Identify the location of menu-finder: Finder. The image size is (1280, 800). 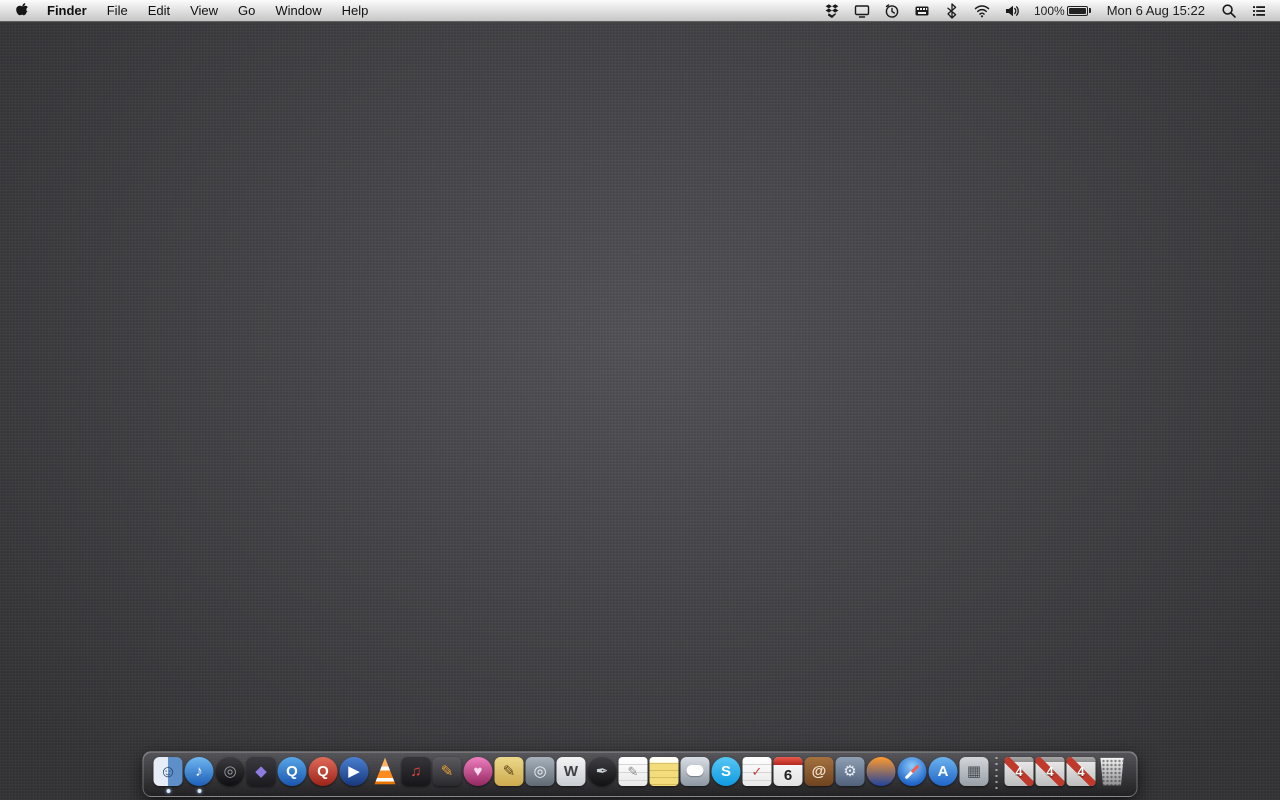
(70, 10).